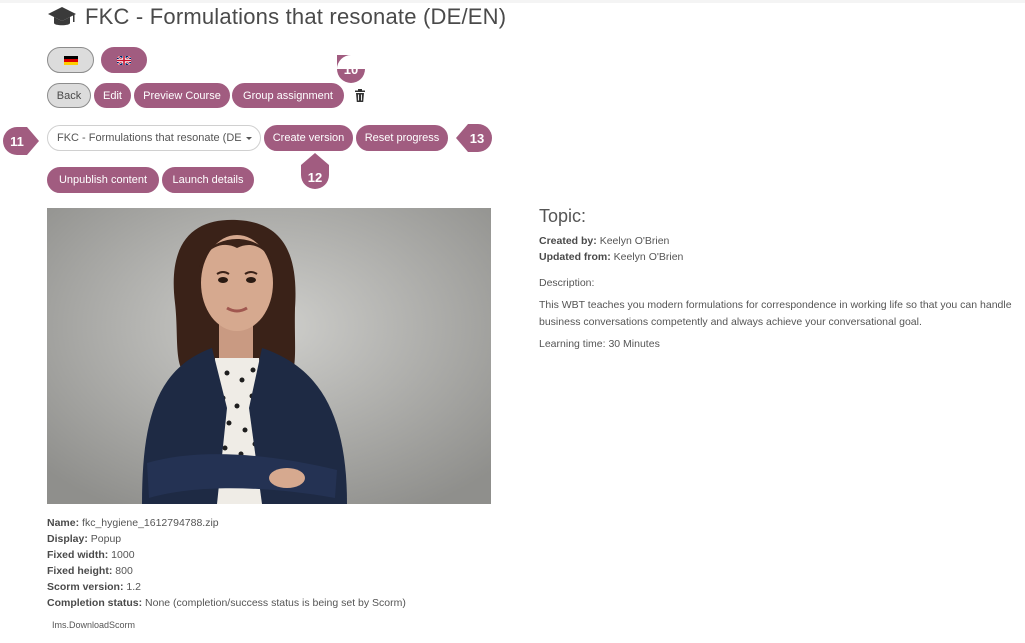 This screenshot has width=1025, height=643. Describe the element at coordinates (90, 571) in the screenshot. I see `package-fixed-height: Fixed height: 800` at that location.